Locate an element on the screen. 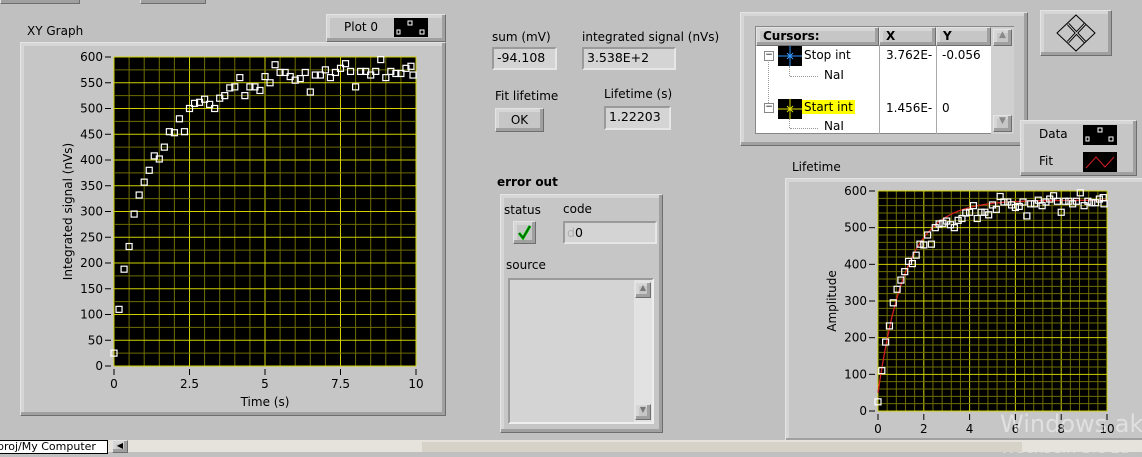 The image size is (1142, 457). x-tick-label: 10 is located at coordinates (415, 384).